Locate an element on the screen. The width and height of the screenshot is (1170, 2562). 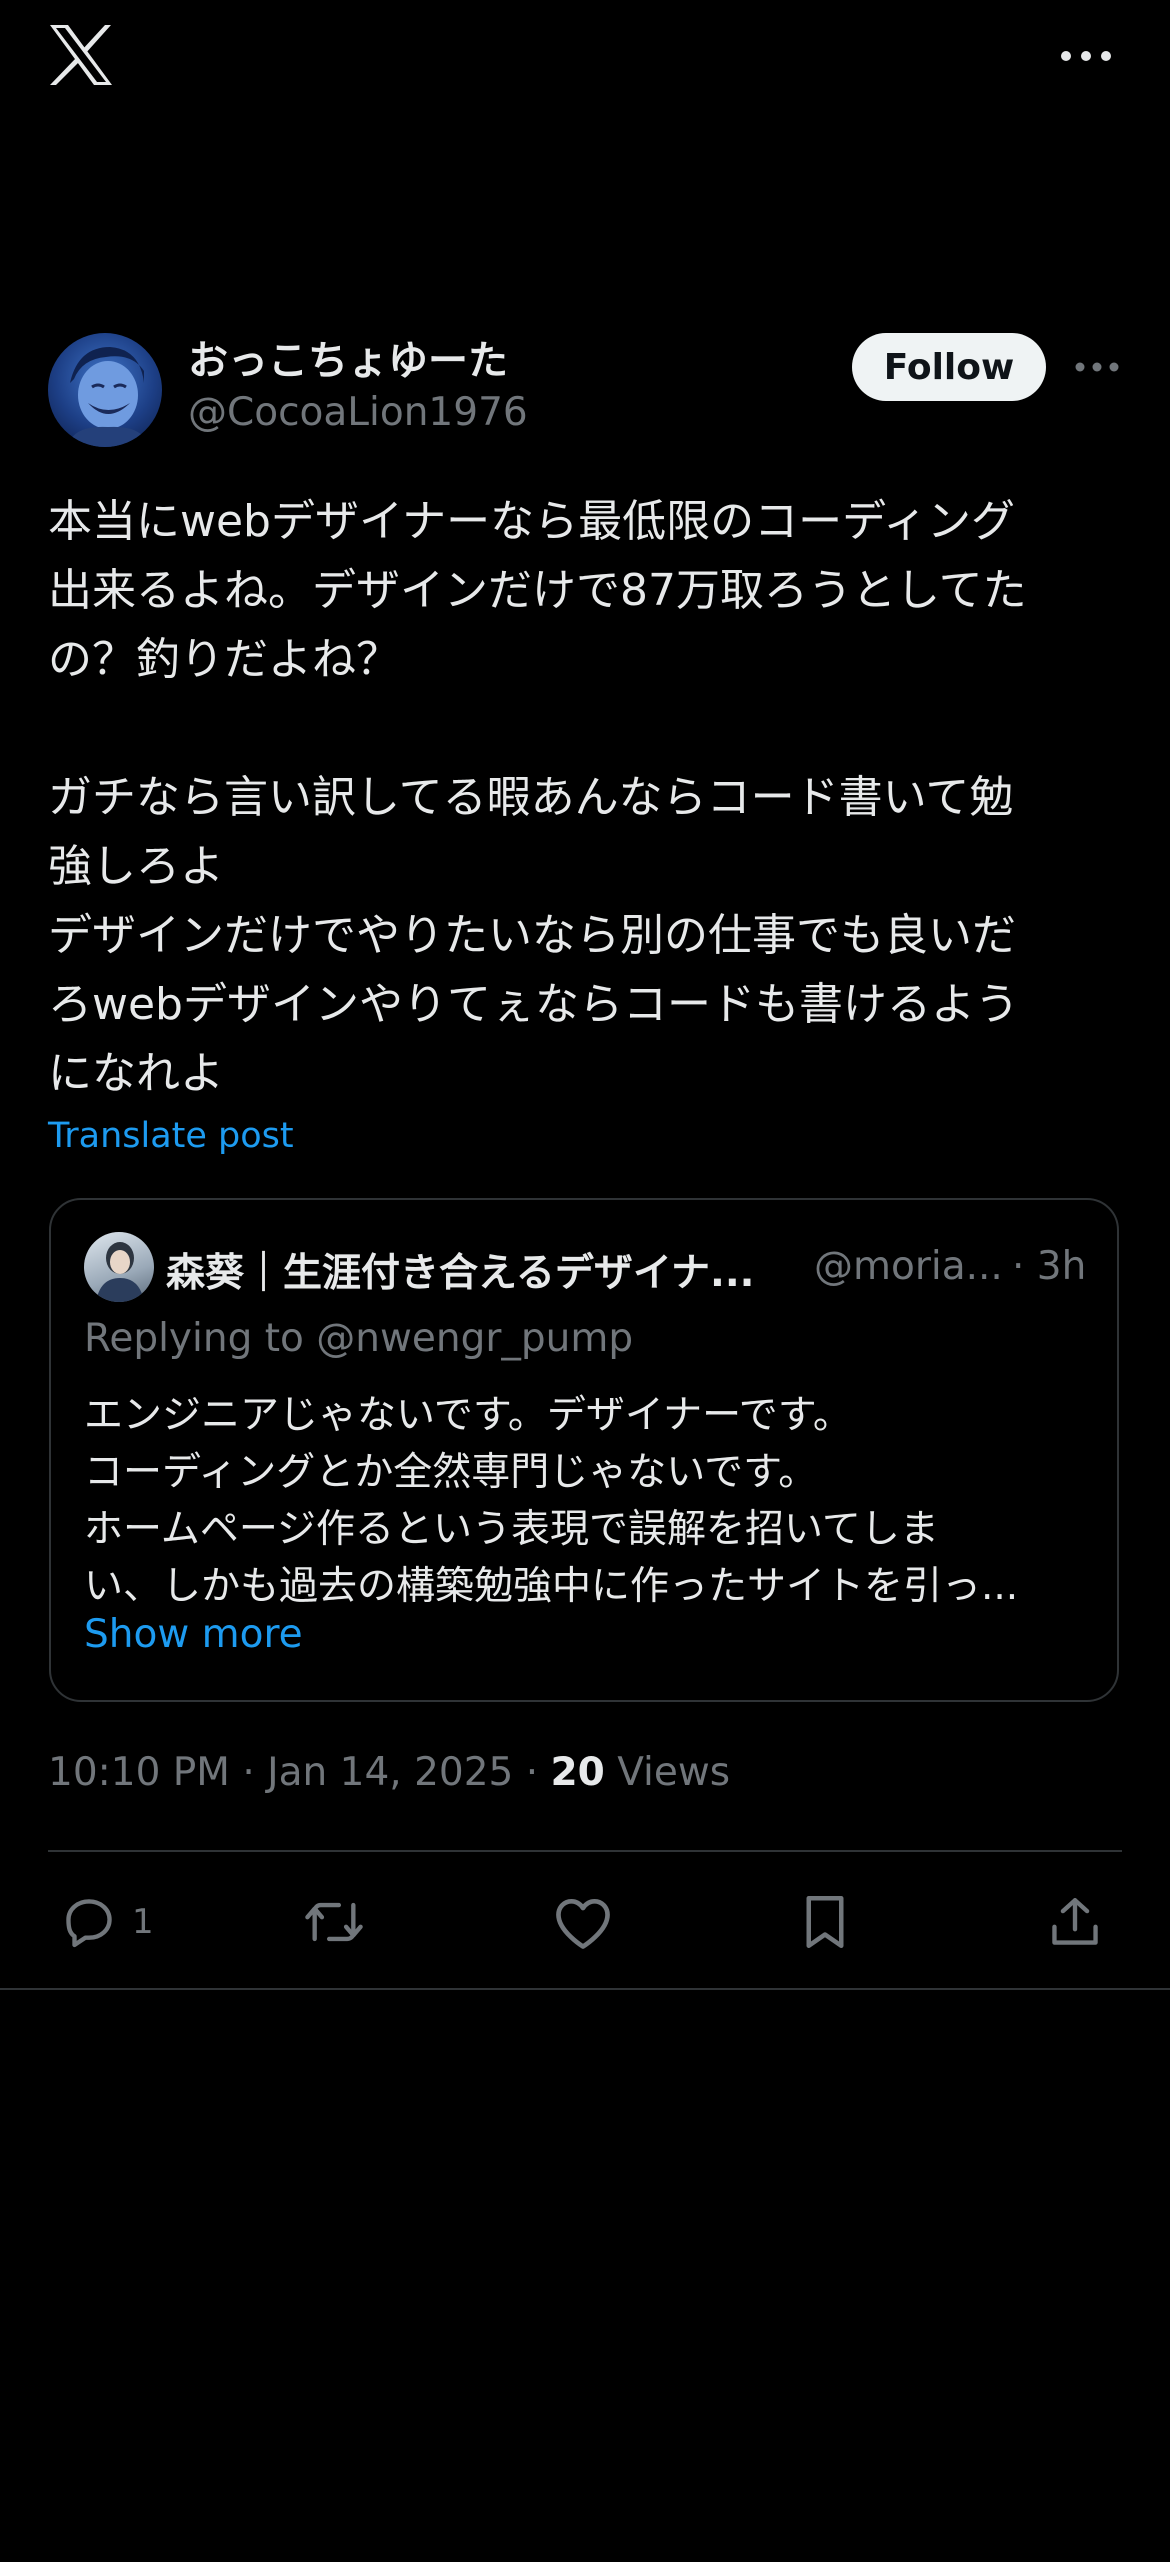
repost-button is located at coordinates (334, 1922).